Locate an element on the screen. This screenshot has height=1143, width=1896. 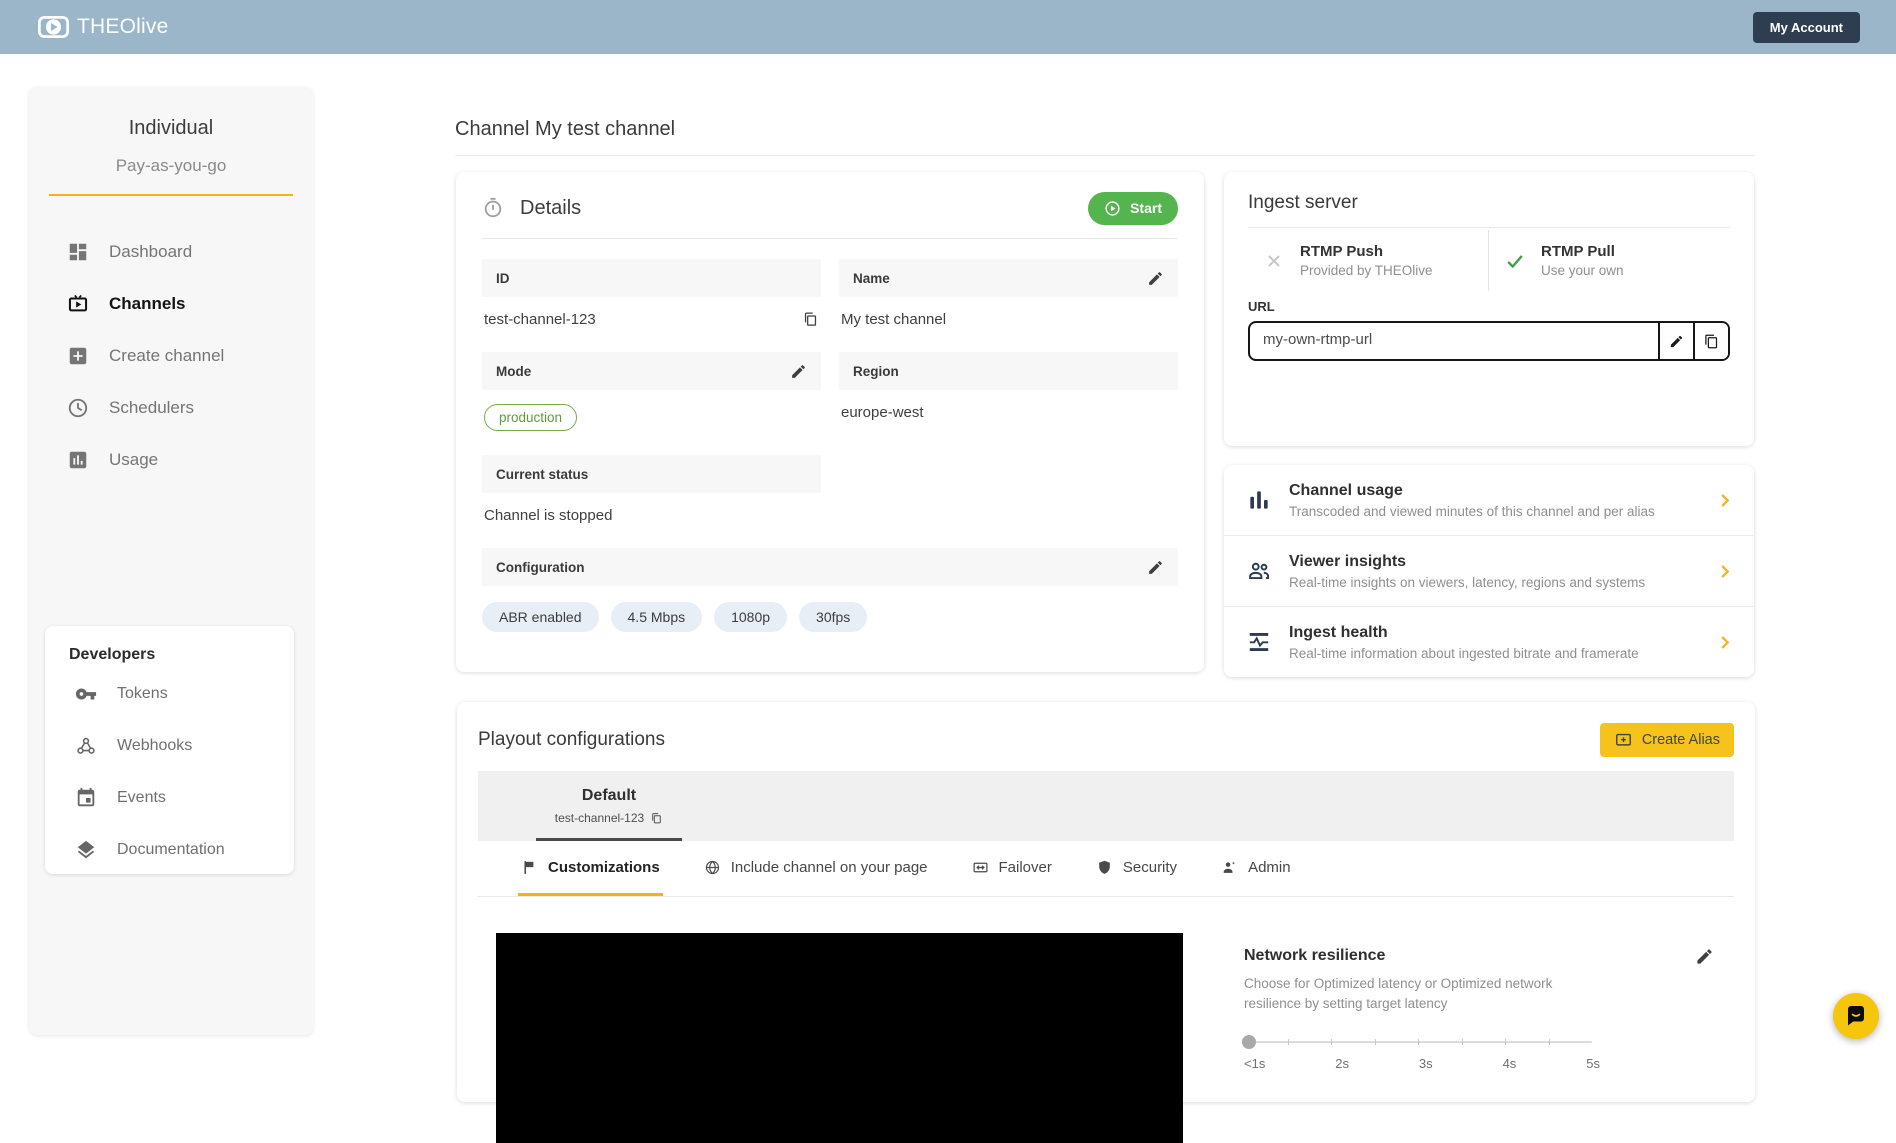
active-config-underline is located at coordinates (609, 839).